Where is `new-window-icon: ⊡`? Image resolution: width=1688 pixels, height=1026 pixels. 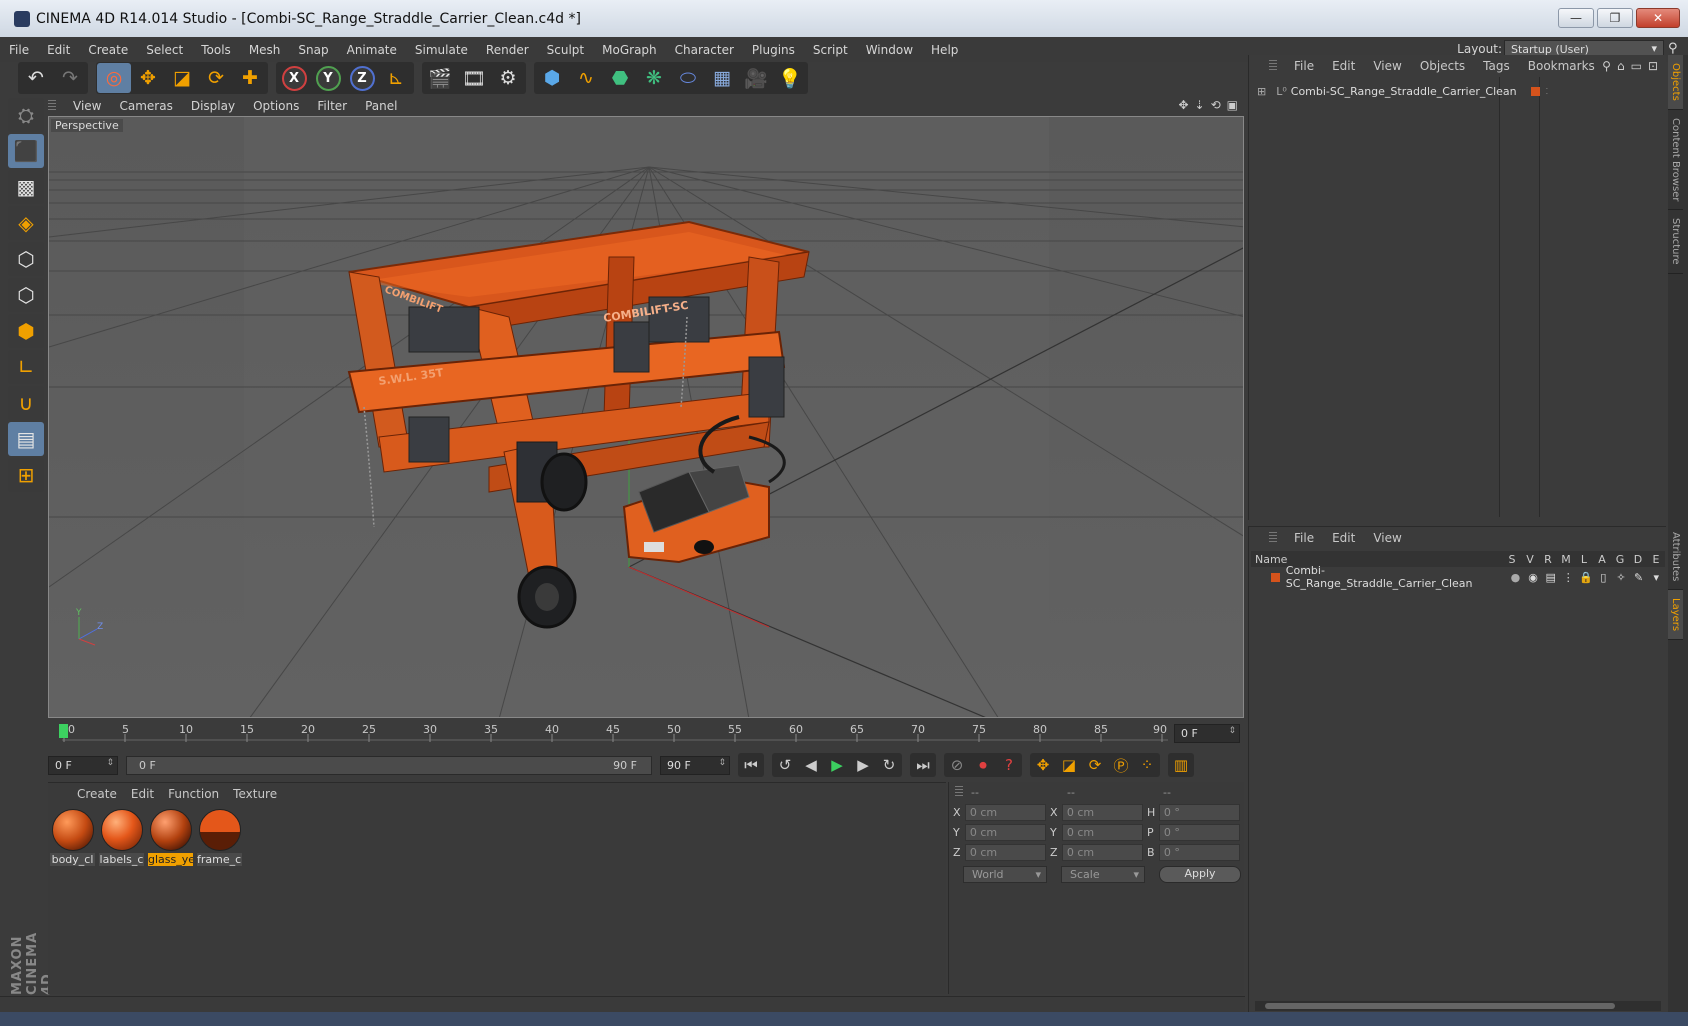 new-window-icon: ⊡ is located at coordinates (1653, 66).